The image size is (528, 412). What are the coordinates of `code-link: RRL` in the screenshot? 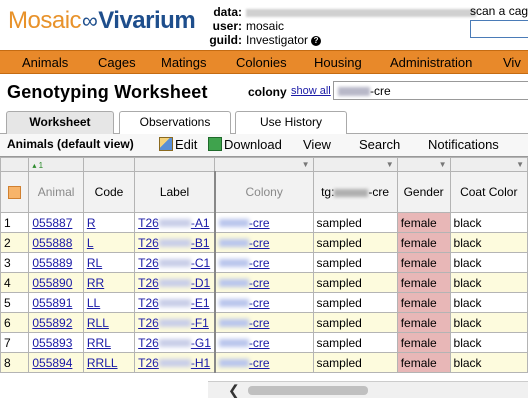 It's located at (99, 343).